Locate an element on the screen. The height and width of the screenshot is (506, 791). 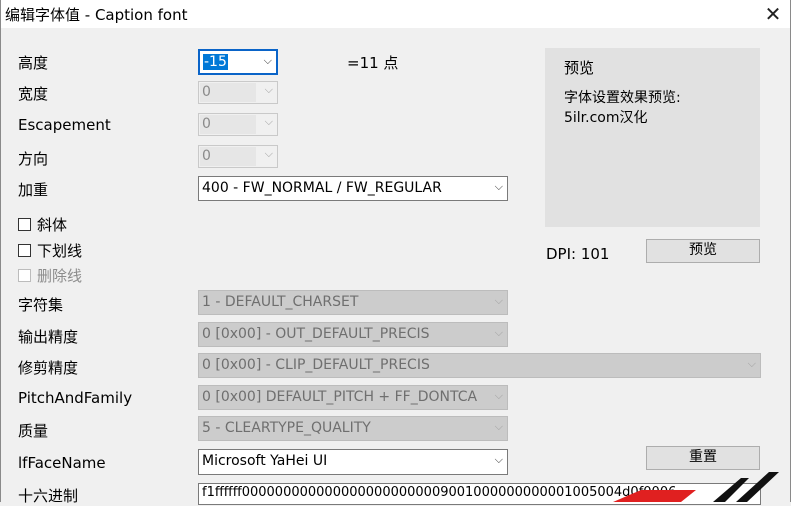
out-precision-value: 0 [0x00] - OUT_DEFAULT_PRECIS is located at coordinates (316, 334).